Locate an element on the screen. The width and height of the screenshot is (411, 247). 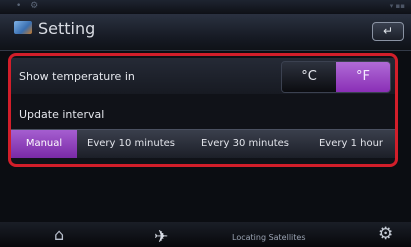
page-title: Setting is located at coordinates (67, 28).